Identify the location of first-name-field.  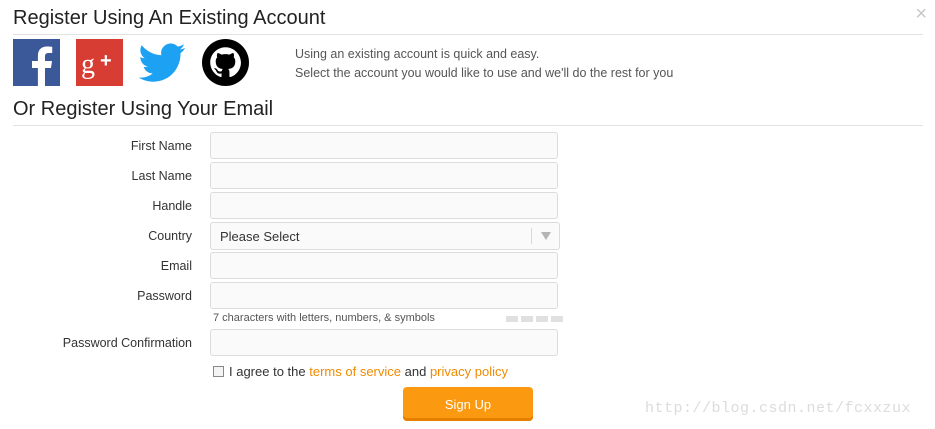
(384, 145).